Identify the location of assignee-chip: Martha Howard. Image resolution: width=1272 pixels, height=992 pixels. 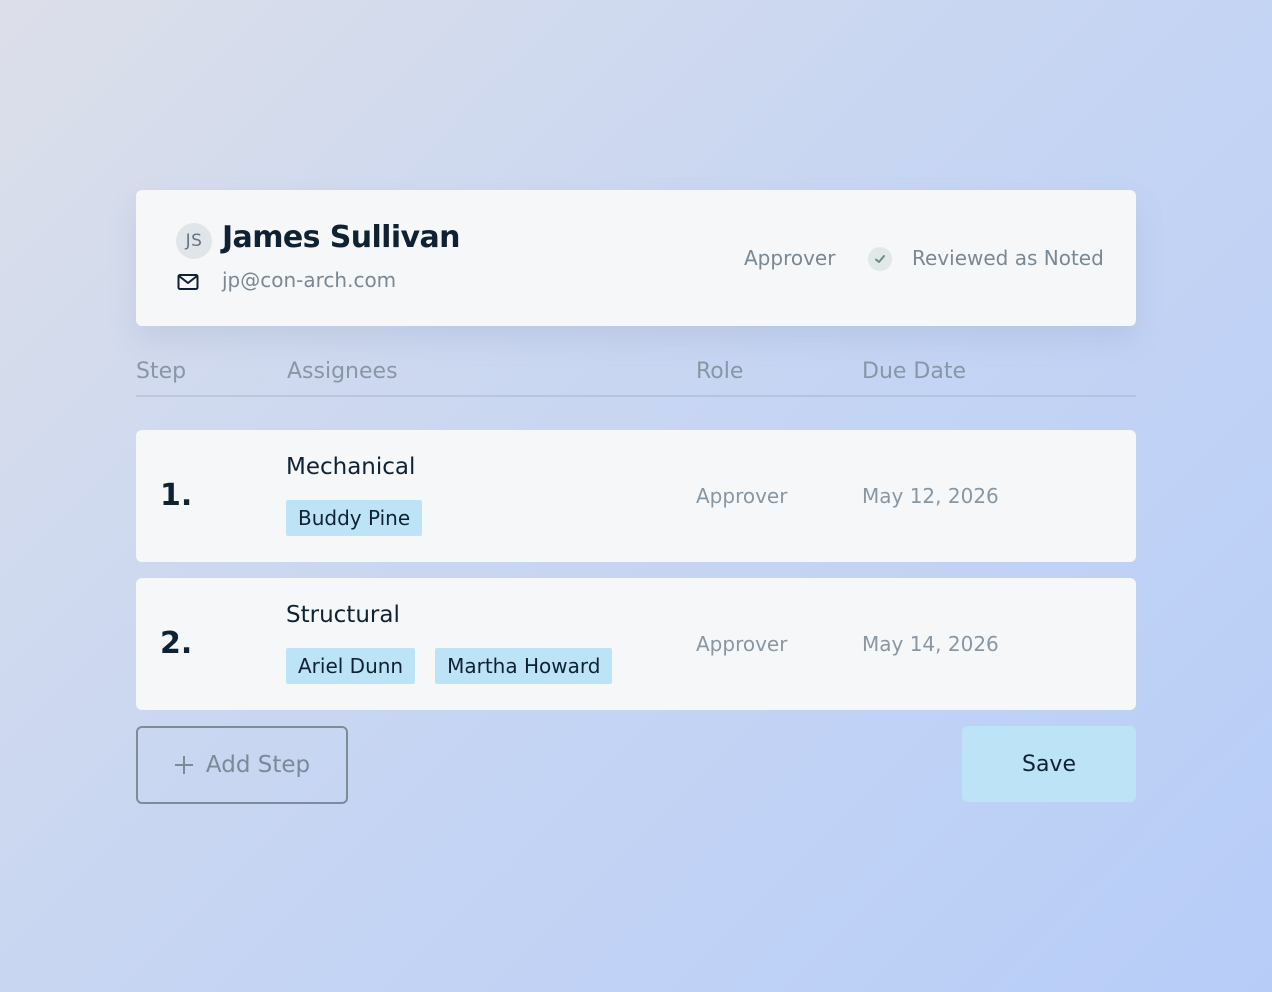
(524, 666).